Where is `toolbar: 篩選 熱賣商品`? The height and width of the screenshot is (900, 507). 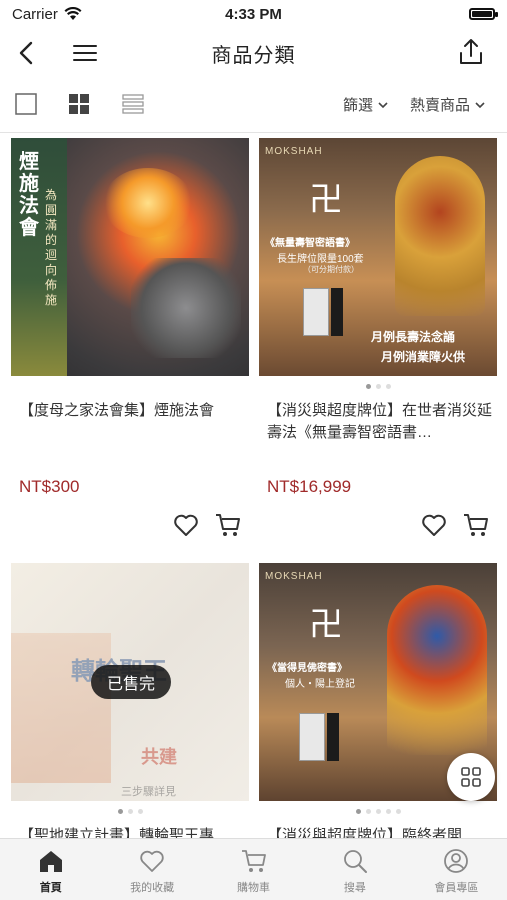 toolbar: 篩選 熱賣商品 is located at coordinates (253, 104).